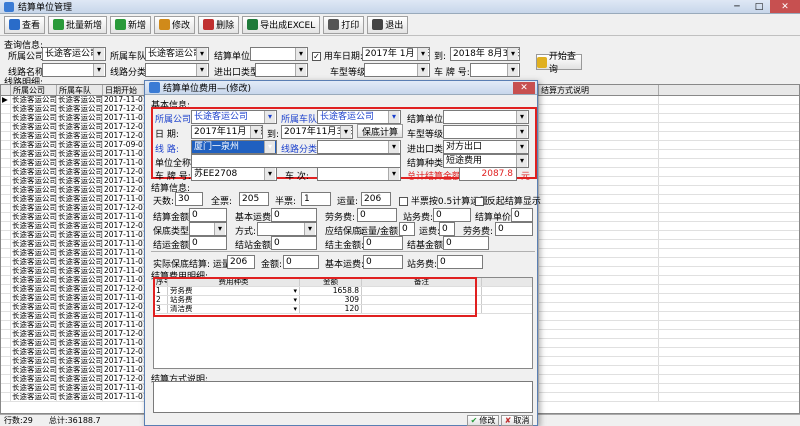 This screenshot has width=800, height=426. Describe the element at coordinates (486, 132) in the screenshot. I see `d-grade-select` at that location.